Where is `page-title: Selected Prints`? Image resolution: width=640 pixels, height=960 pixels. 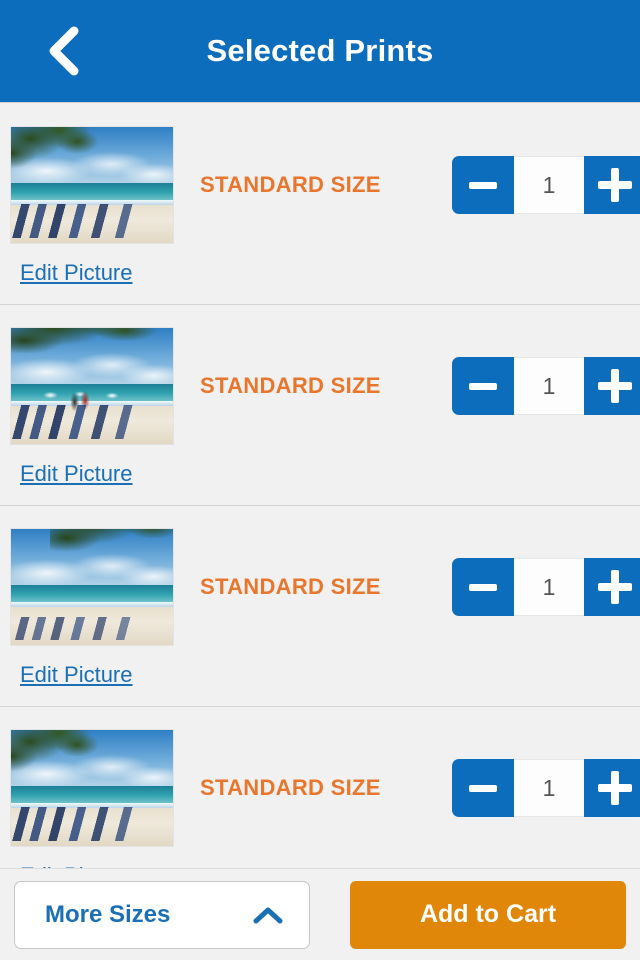 page-title: Selected Prints is located at coordinates (320, 50).